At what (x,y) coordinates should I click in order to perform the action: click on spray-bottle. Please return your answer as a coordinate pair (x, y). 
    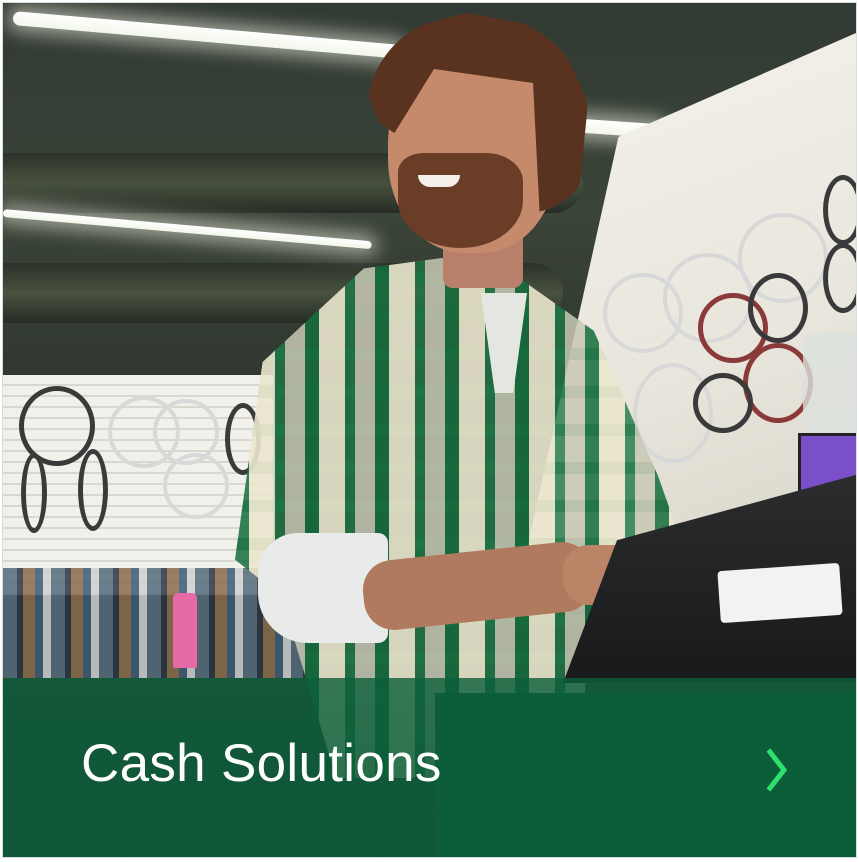
    Looking at the image, I should click on (185, 630).